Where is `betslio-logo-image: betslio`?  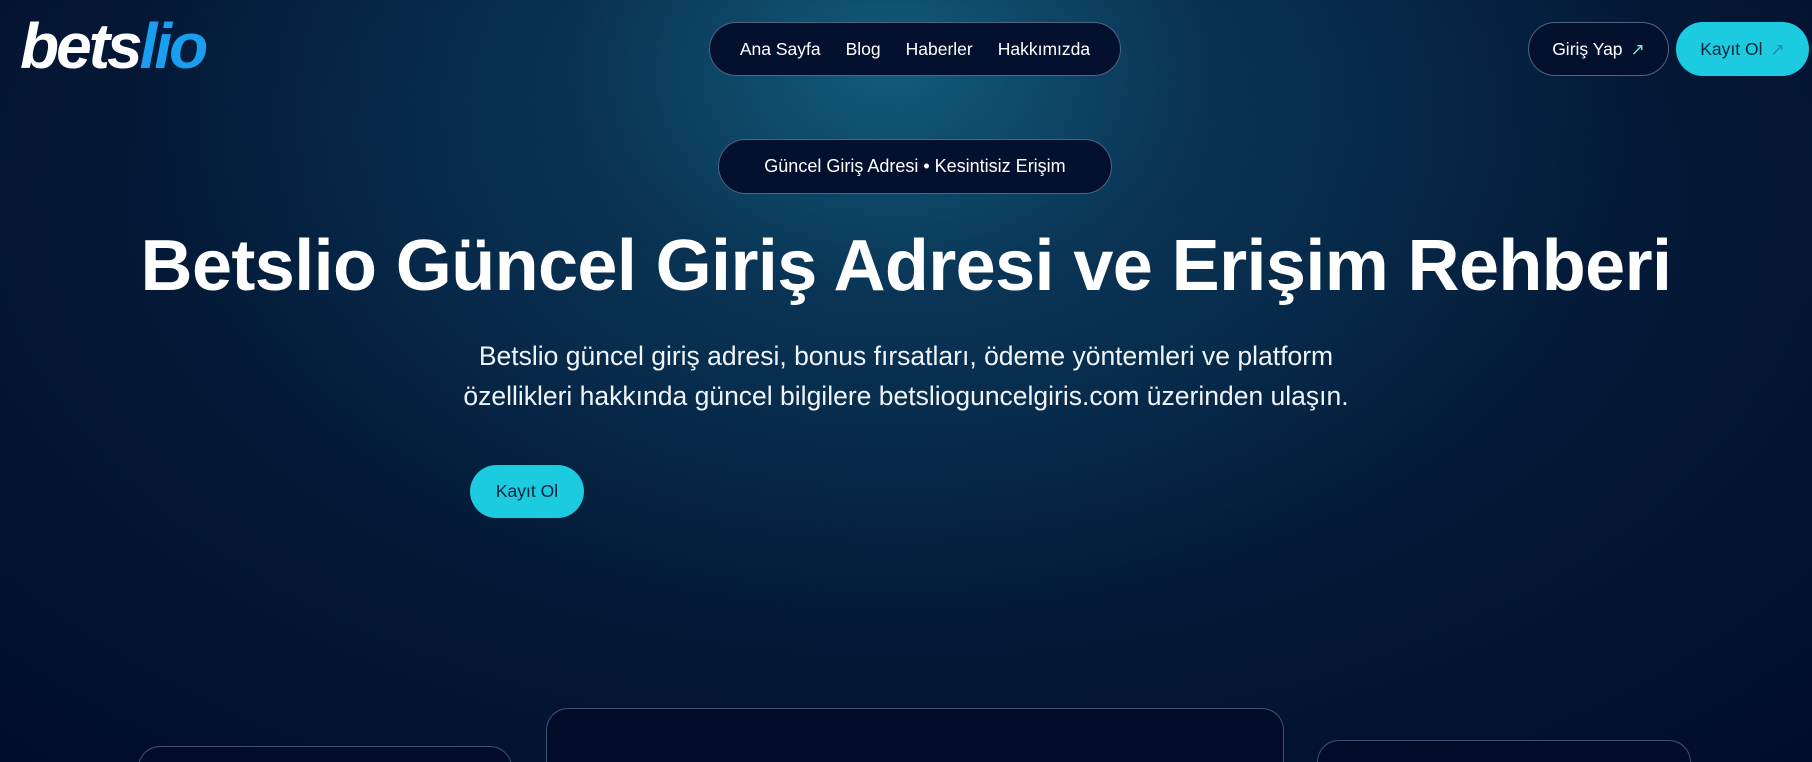 betslio-logo-image: betslio is located at coordinates (115, 48).